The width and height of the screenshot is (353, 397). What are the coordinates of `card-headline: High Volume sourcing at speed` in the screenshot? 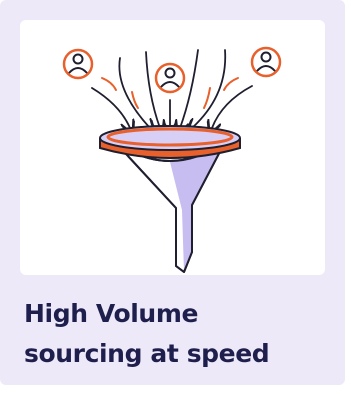 It's located at (147, 334).